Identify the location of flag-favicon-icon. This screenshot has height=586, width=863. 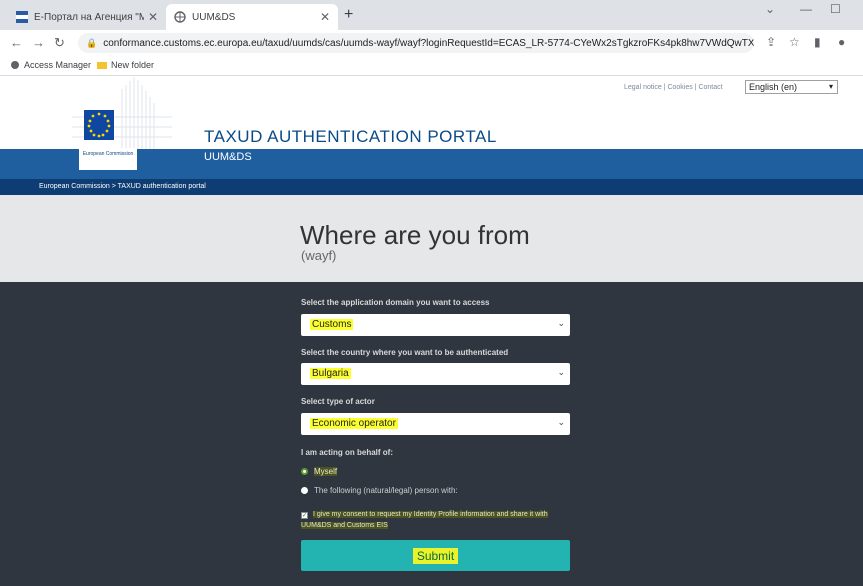
(22, 17).